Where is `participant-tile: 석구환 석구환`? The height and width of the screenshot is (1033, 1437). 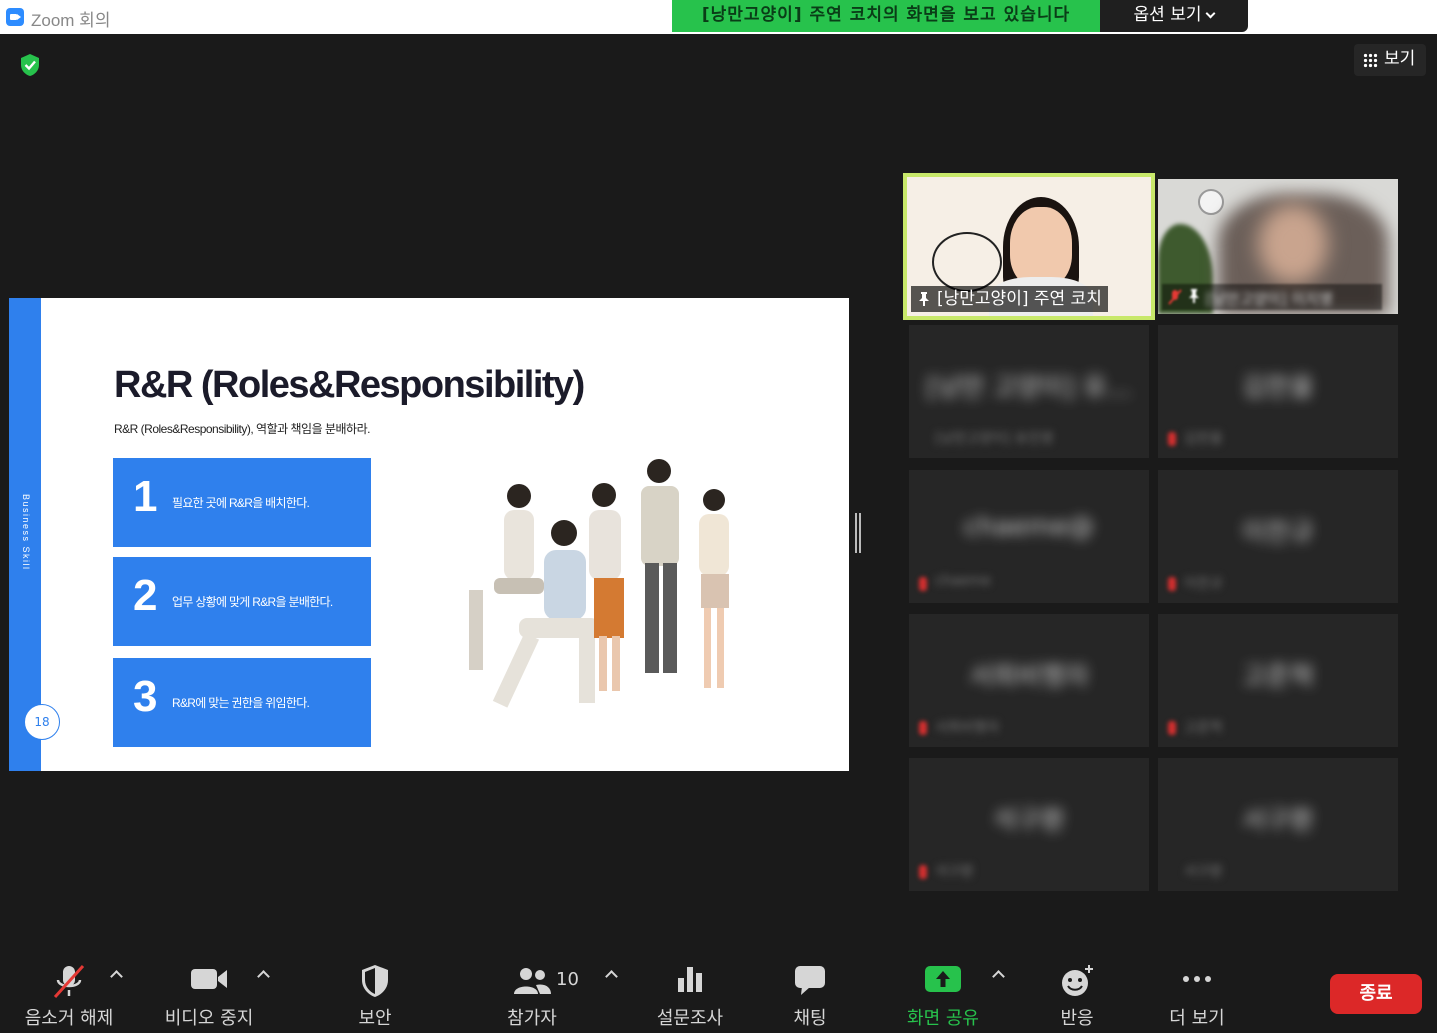
participant-tile: 석구환 석구환 is located at coordinates (1029, 824).